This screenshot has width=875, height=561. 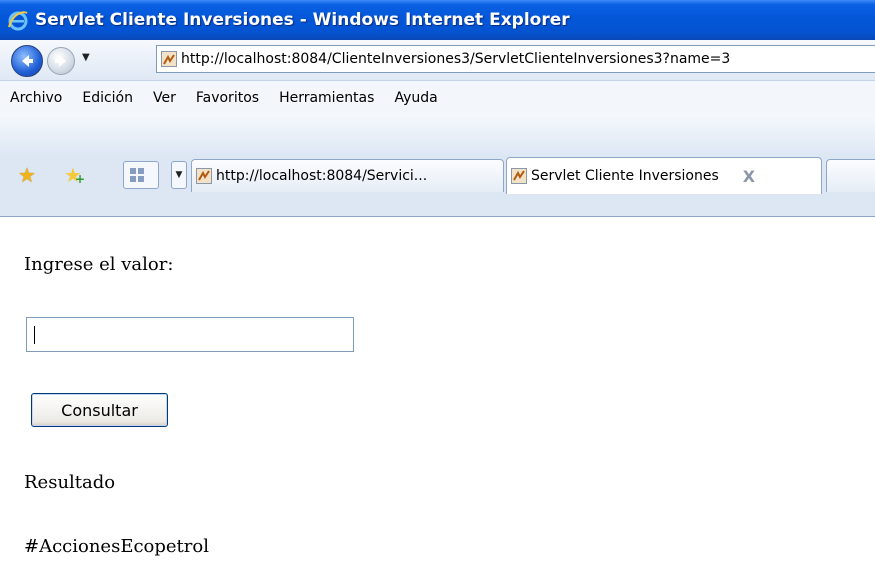 I want to click on forward-button, so click(x=61, y=61).